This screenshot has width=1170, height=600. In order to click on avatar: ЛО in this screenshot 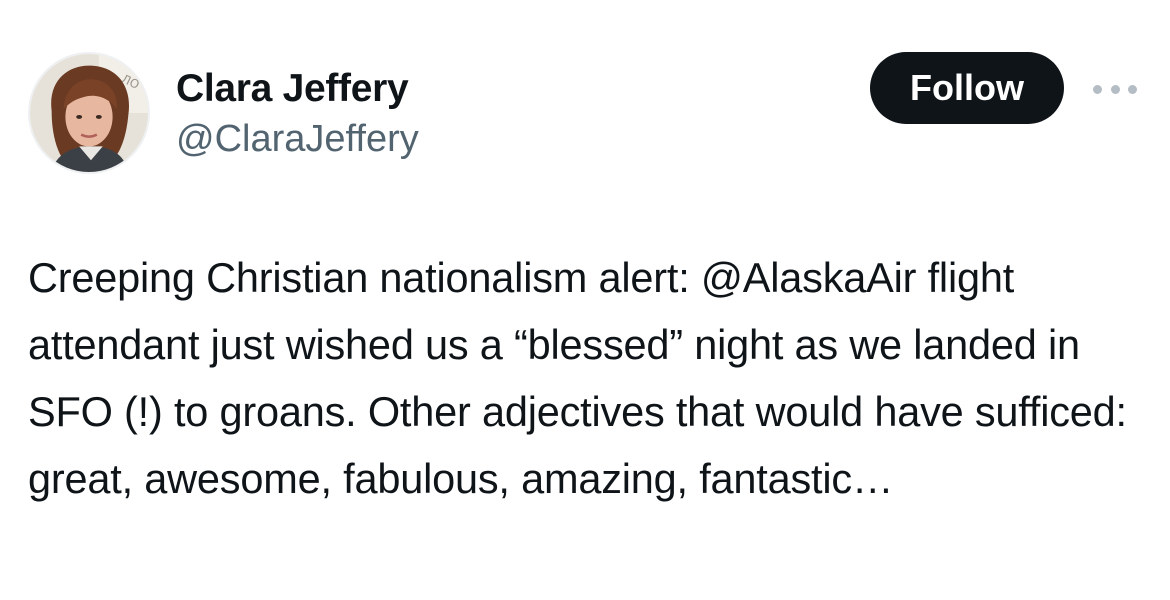, I will do `click(89, 113)`.